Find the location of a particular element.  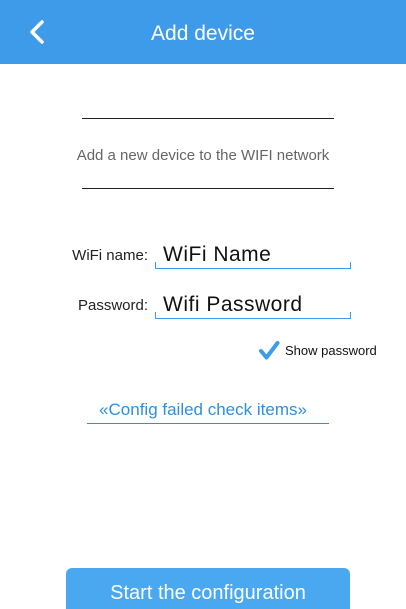

wifi-name-input is located at coordinates (253, 255).